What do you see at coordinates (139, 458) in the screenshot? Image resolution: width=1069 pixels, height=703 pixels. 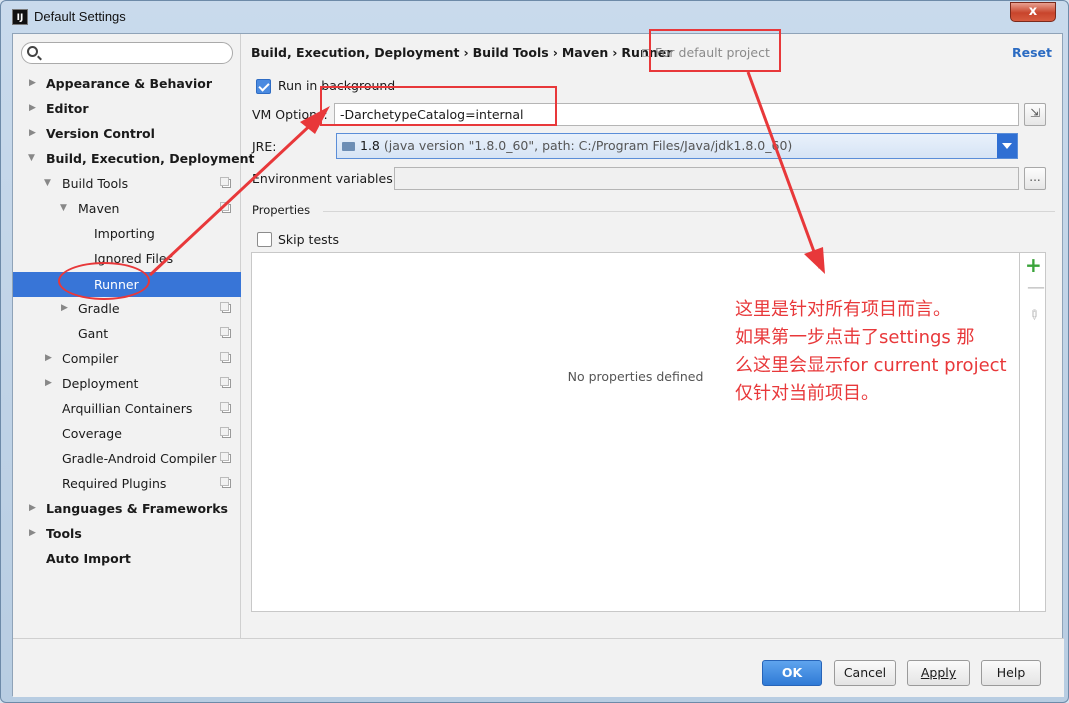 I see `sidebar-item-label: Gradle-Android Compiler` at bounding box center [139, 458].